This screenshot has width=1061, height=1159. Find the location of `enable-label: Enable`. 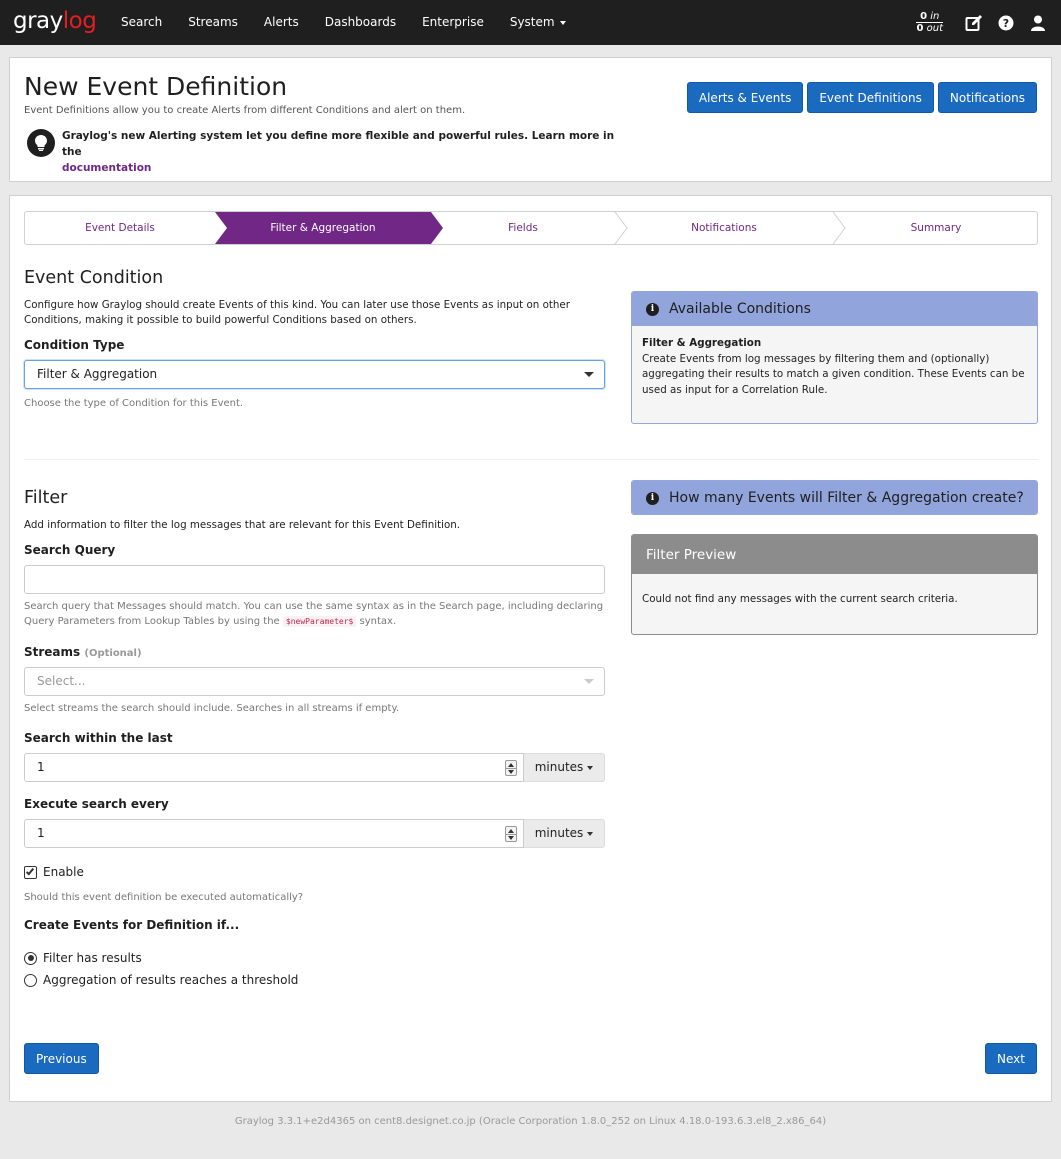

enable-label: Enable is located at coordinates (63, 872).